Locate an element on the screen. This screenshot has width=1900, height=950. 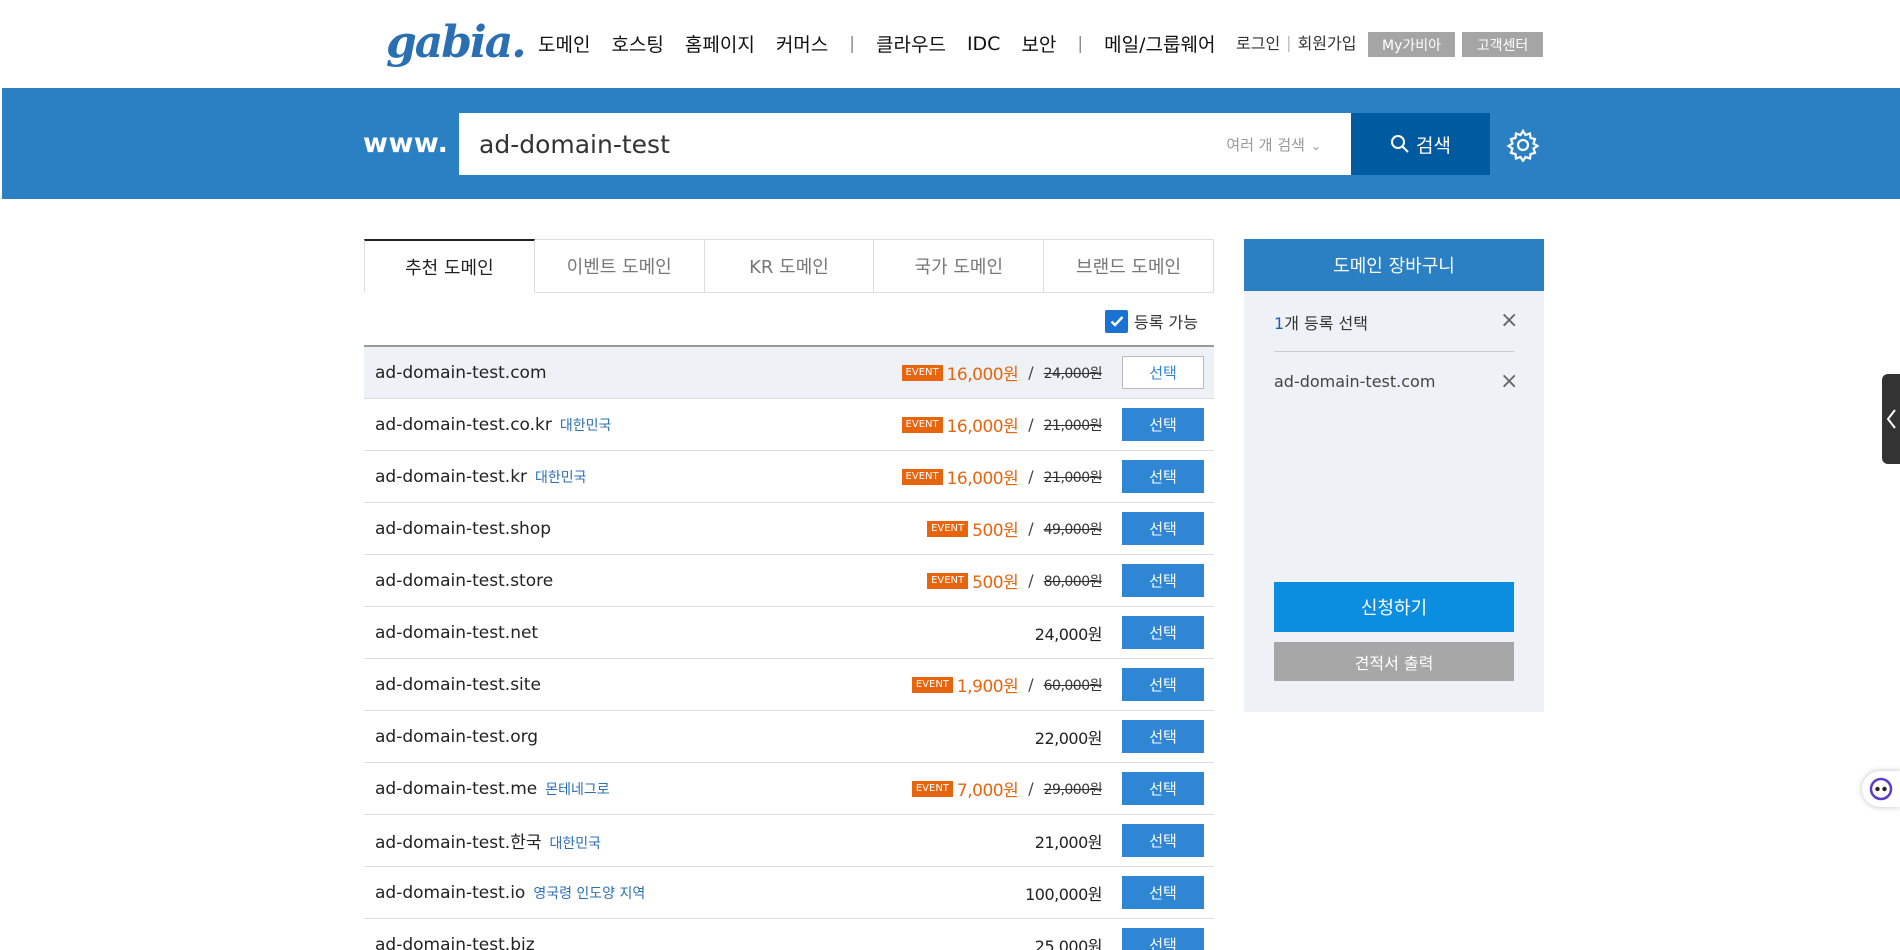
menu-item: 커머스 is located at coordinates (802, 43).